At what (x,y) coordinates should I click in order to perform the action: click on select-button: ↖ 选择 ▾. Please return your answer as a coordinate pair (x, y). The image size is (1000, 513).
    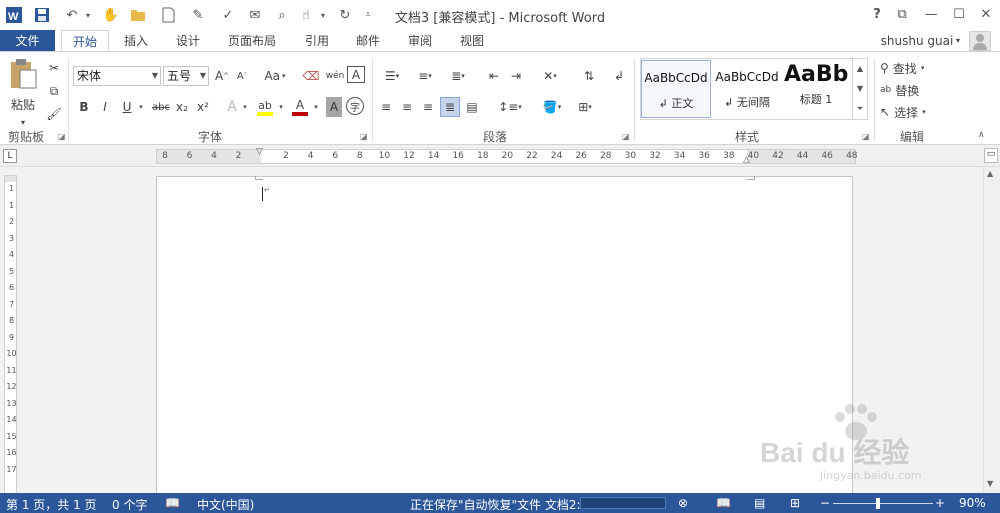
    Looking at the image, I should click on (911, 112).